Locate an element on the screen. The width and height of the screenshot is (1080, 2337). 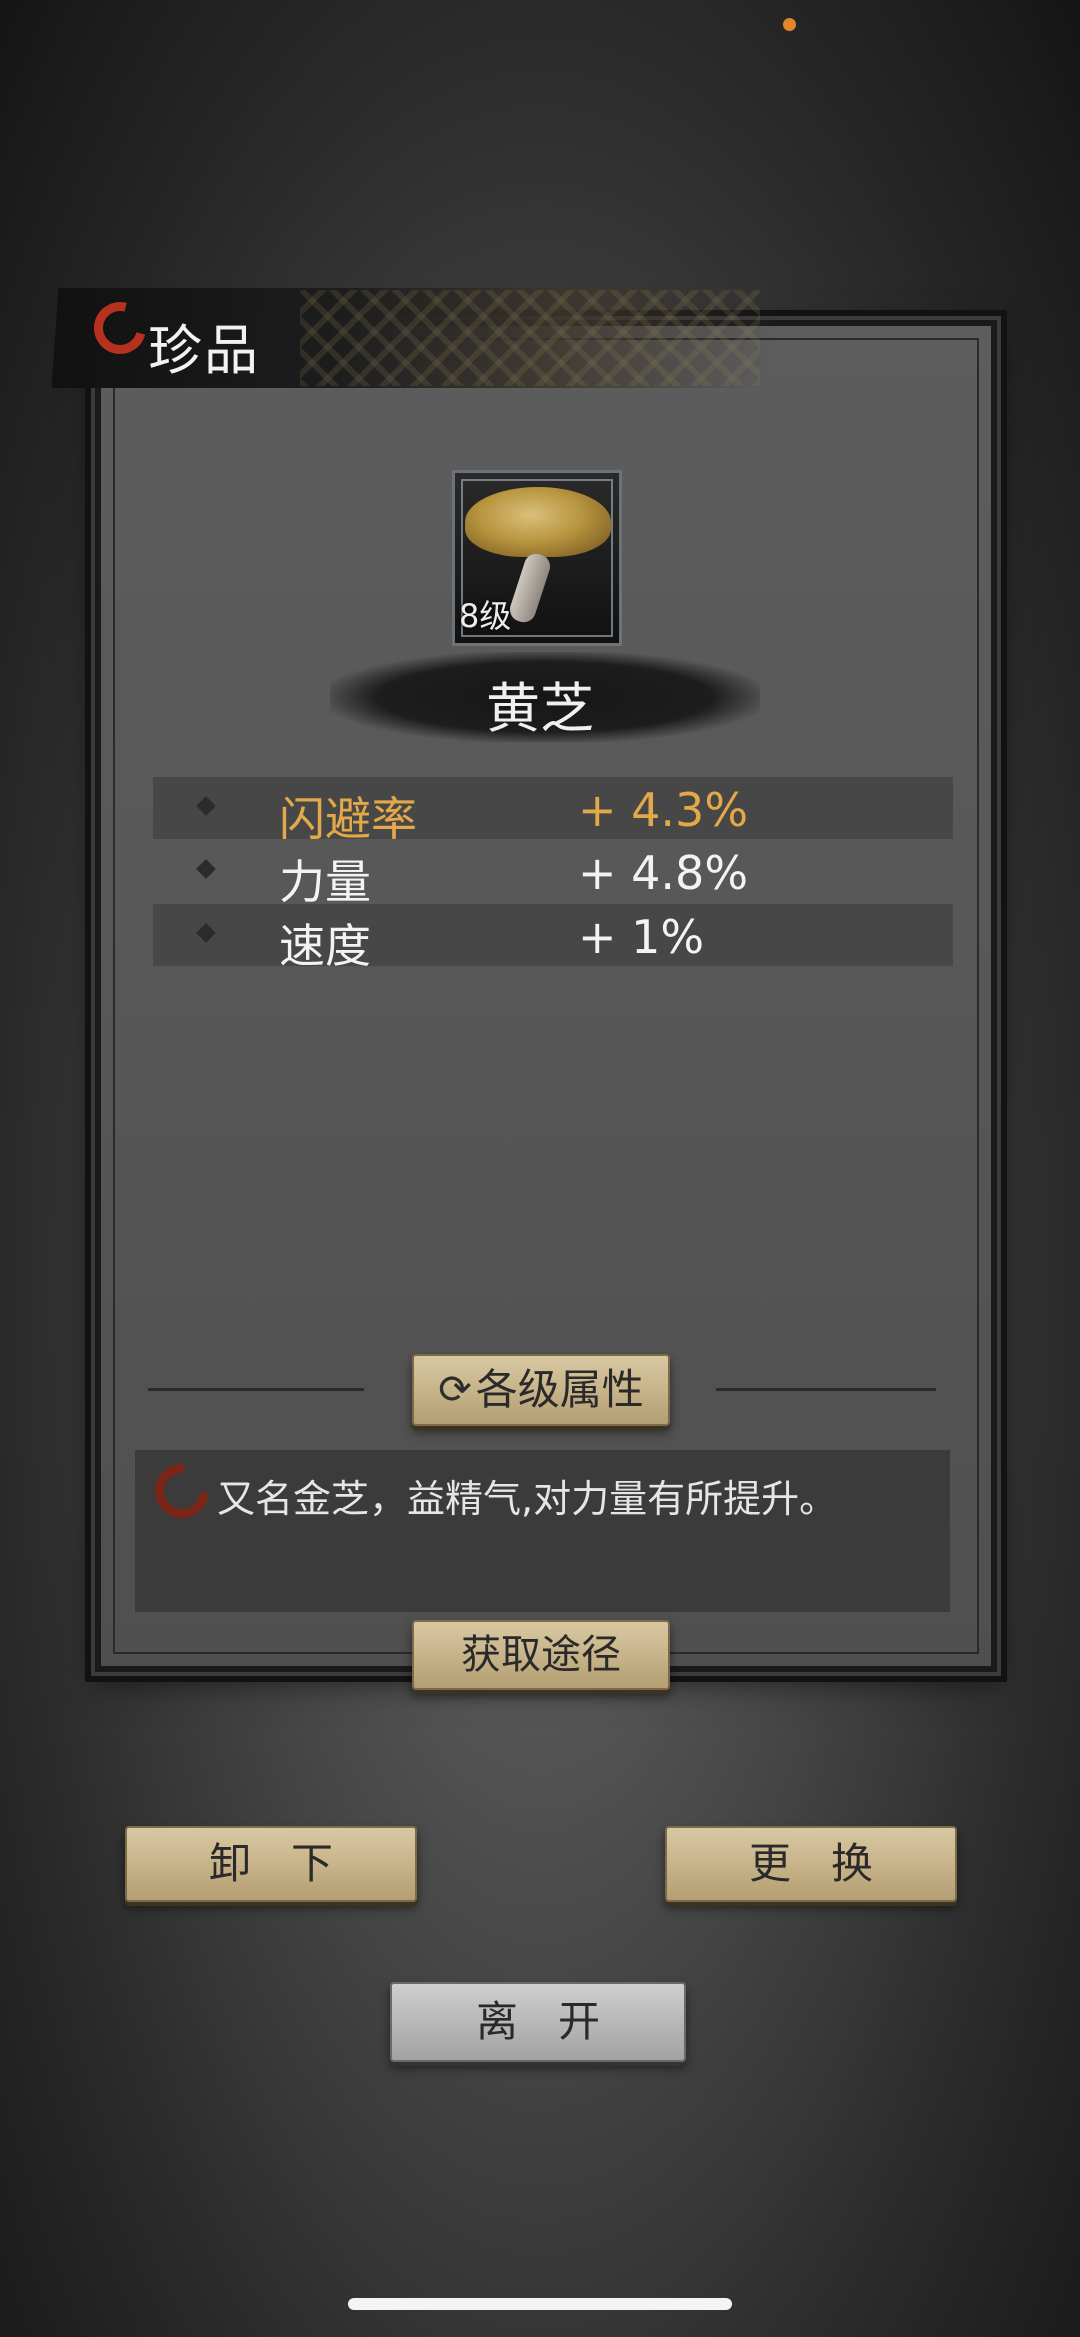
seal-icon is located at coordinates (182, 1491).